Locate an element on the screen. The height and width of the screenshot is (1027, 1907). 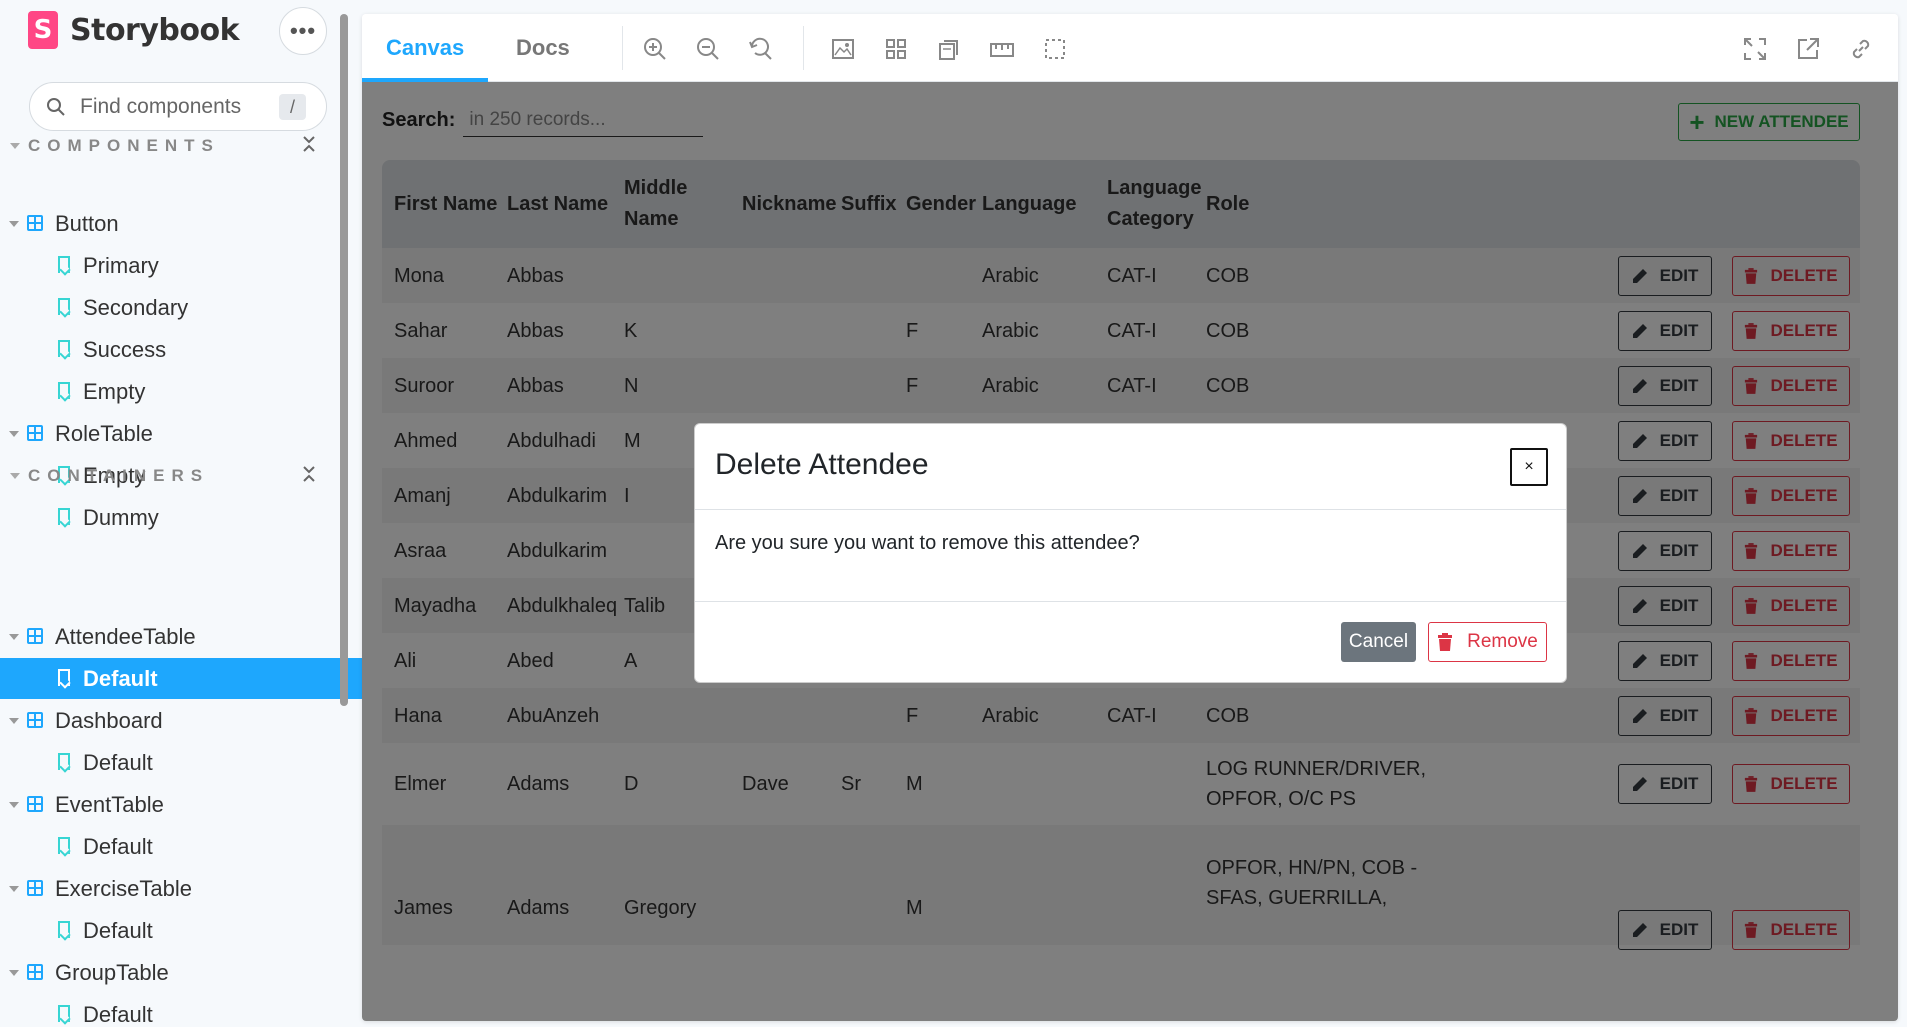
sidebar-item-label: Success is located at coordinates (125, 349).